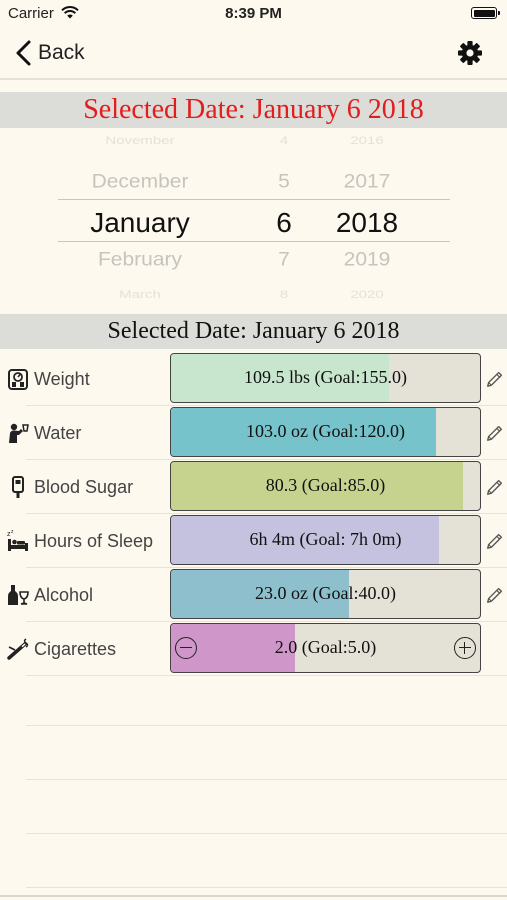  I want to click on metric-progress-bar: 80.3 (Goal:85.0), so click(325, 486).